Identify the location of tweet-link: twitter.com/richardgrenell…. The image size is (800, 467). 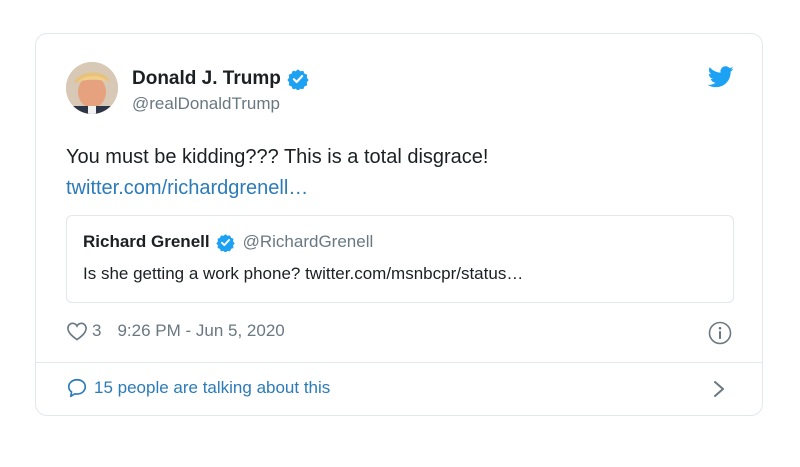
(187, 188).